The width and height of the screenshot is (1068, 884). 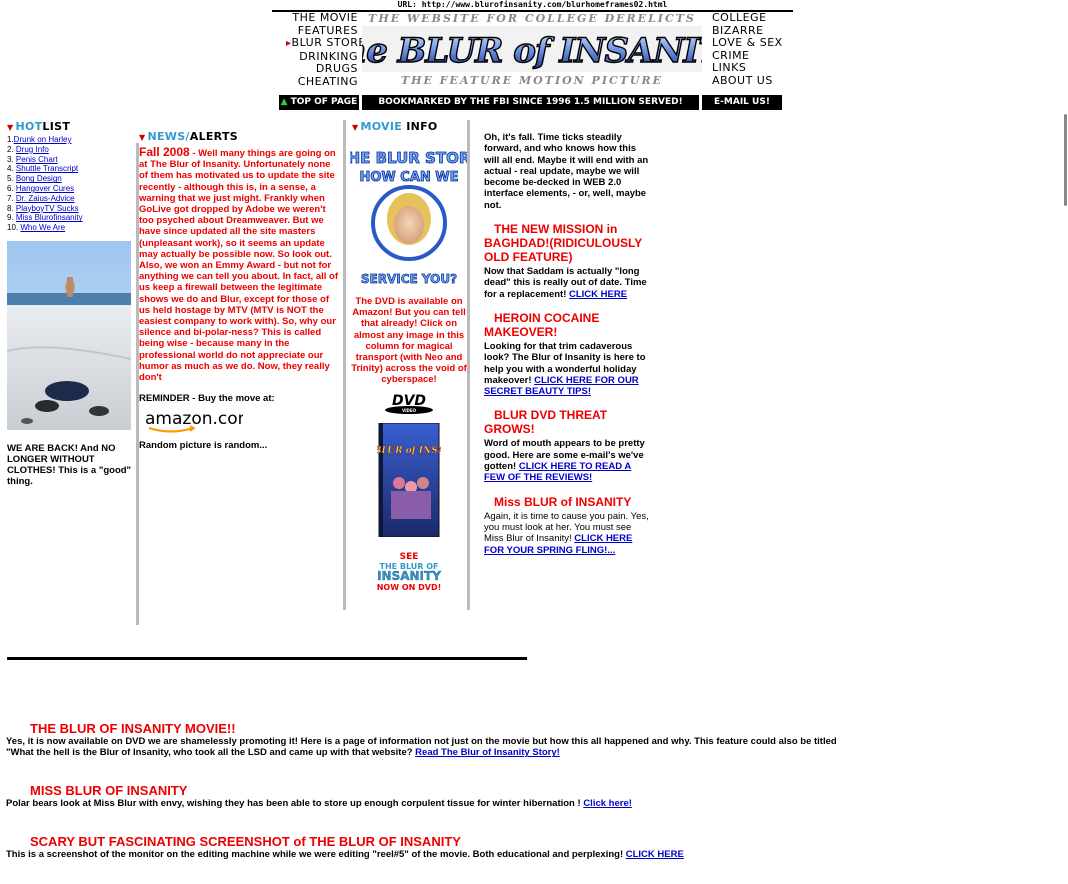 I want to click on list-item: 8. PlayboyTV Sucks, so click(x=71, y=209).